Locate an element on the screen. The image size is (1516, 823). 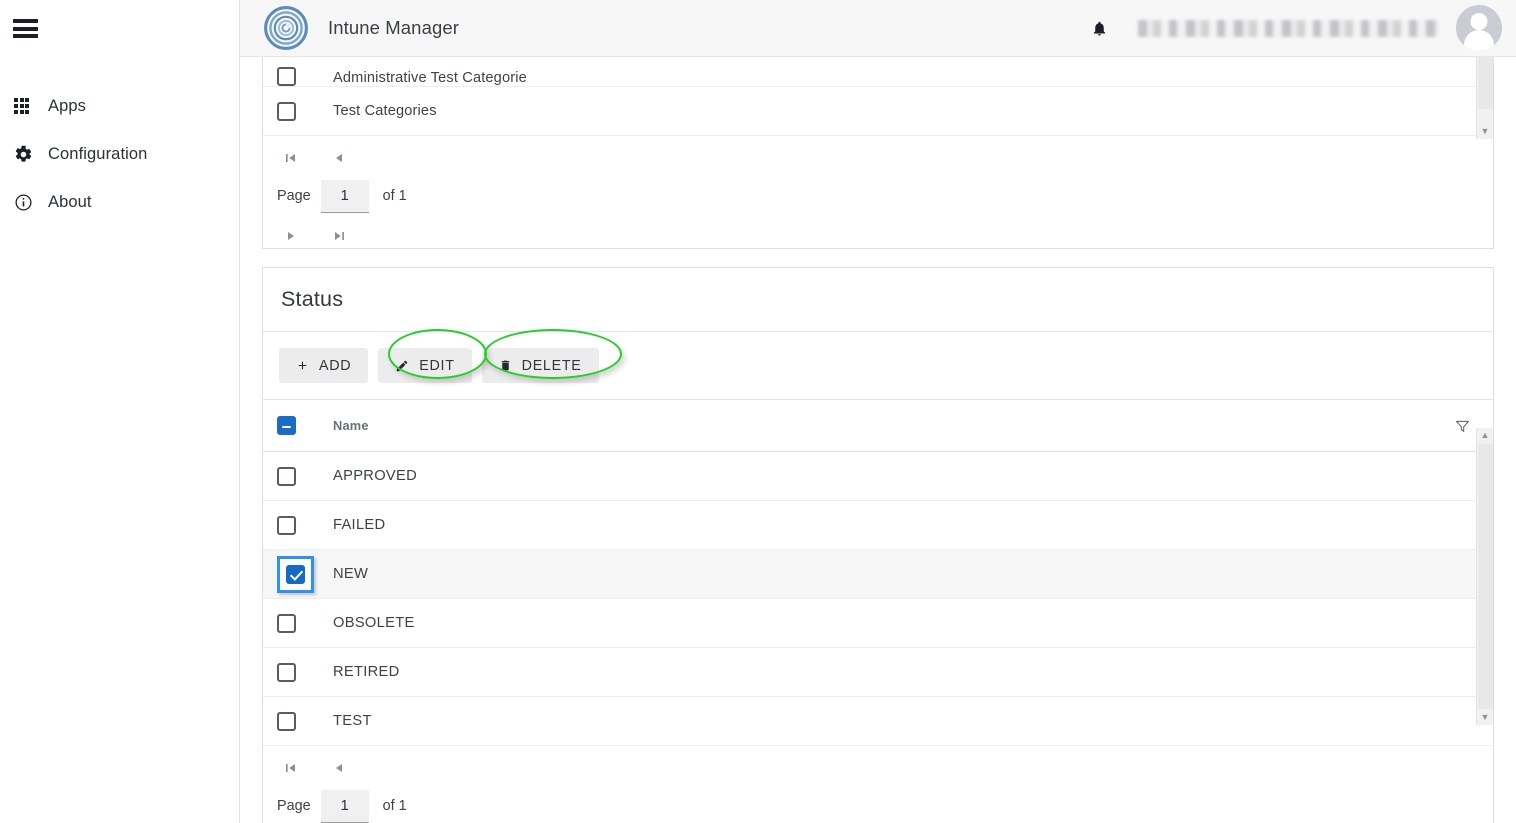
row-name: Administrative Test Categorie is located at coordinates (430, 78).